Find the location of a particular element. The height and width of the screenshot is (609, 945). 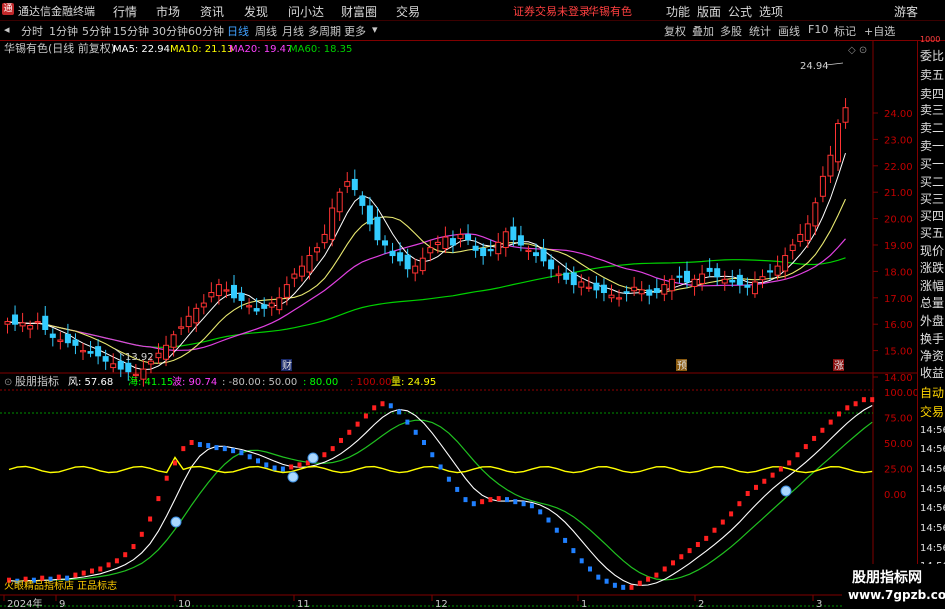

side-item: 买一 is located at coordinates (932, 163).